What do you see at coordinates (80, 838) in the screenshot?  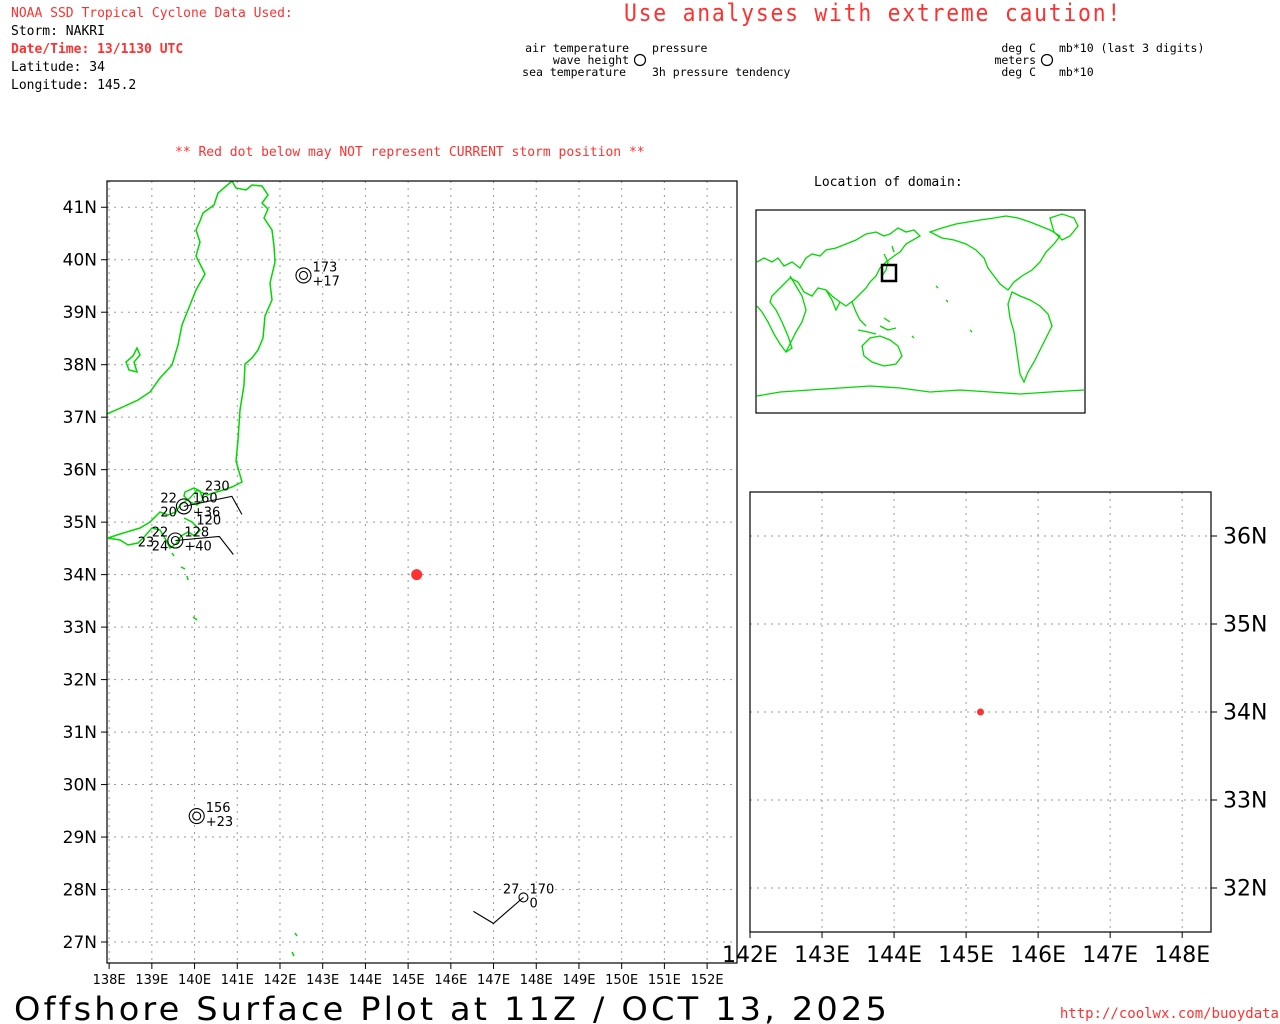 I see `lat-label: 29N` at bounding box center [80, 838].